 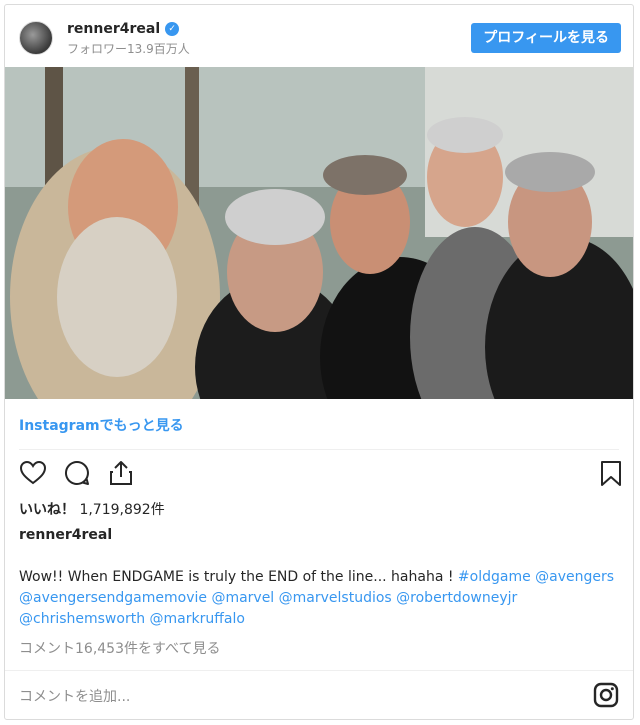 What do you see at coordinates (121, 473) in the screenshot?
I see `share-icon` at bounding box center [121, 473].